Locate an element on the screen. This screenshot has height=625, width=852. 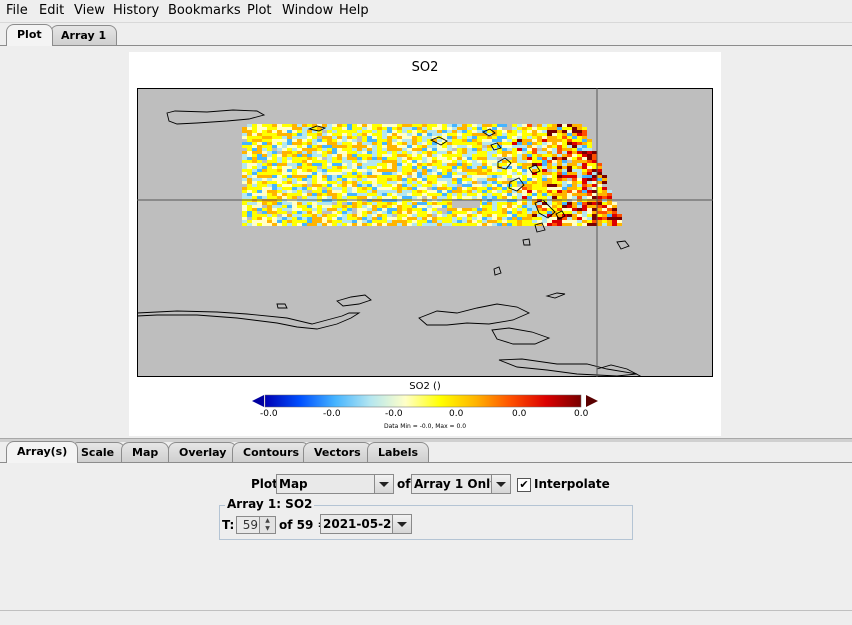
plot-type-dropdown: Map is located at coordinates (335, 484).